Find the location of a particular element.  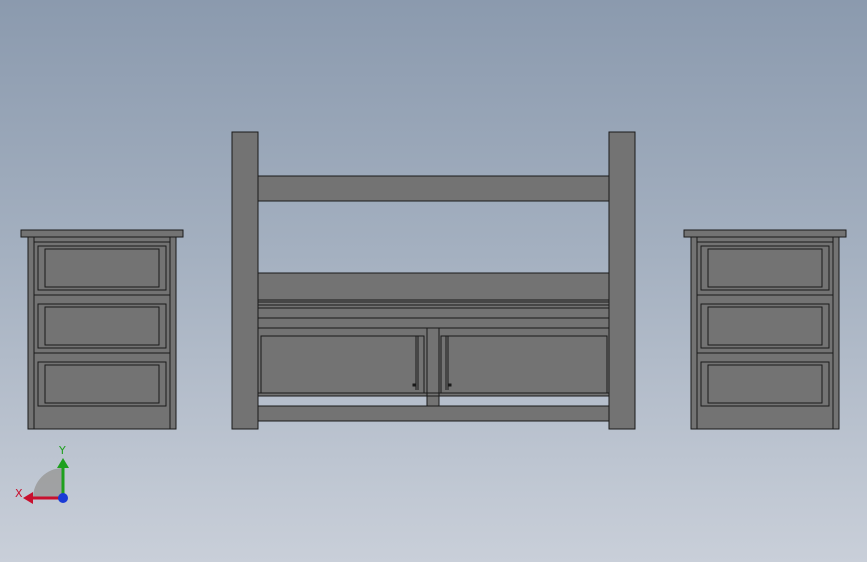

bed-base-plank is located at coordinates (433, 286).